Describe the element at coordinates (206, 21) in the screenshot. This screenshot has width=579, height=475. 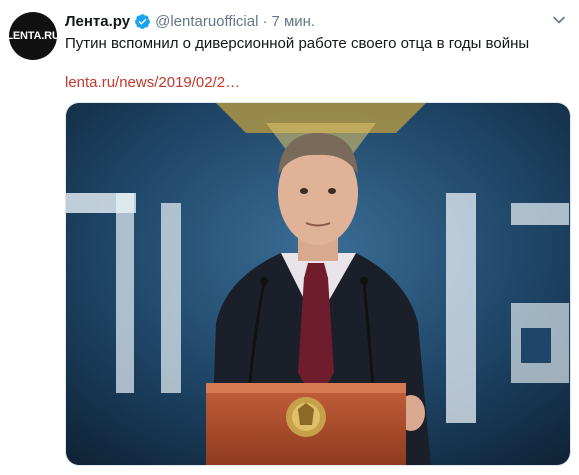
I see `author-handle: @lentaruofficial` at that location.